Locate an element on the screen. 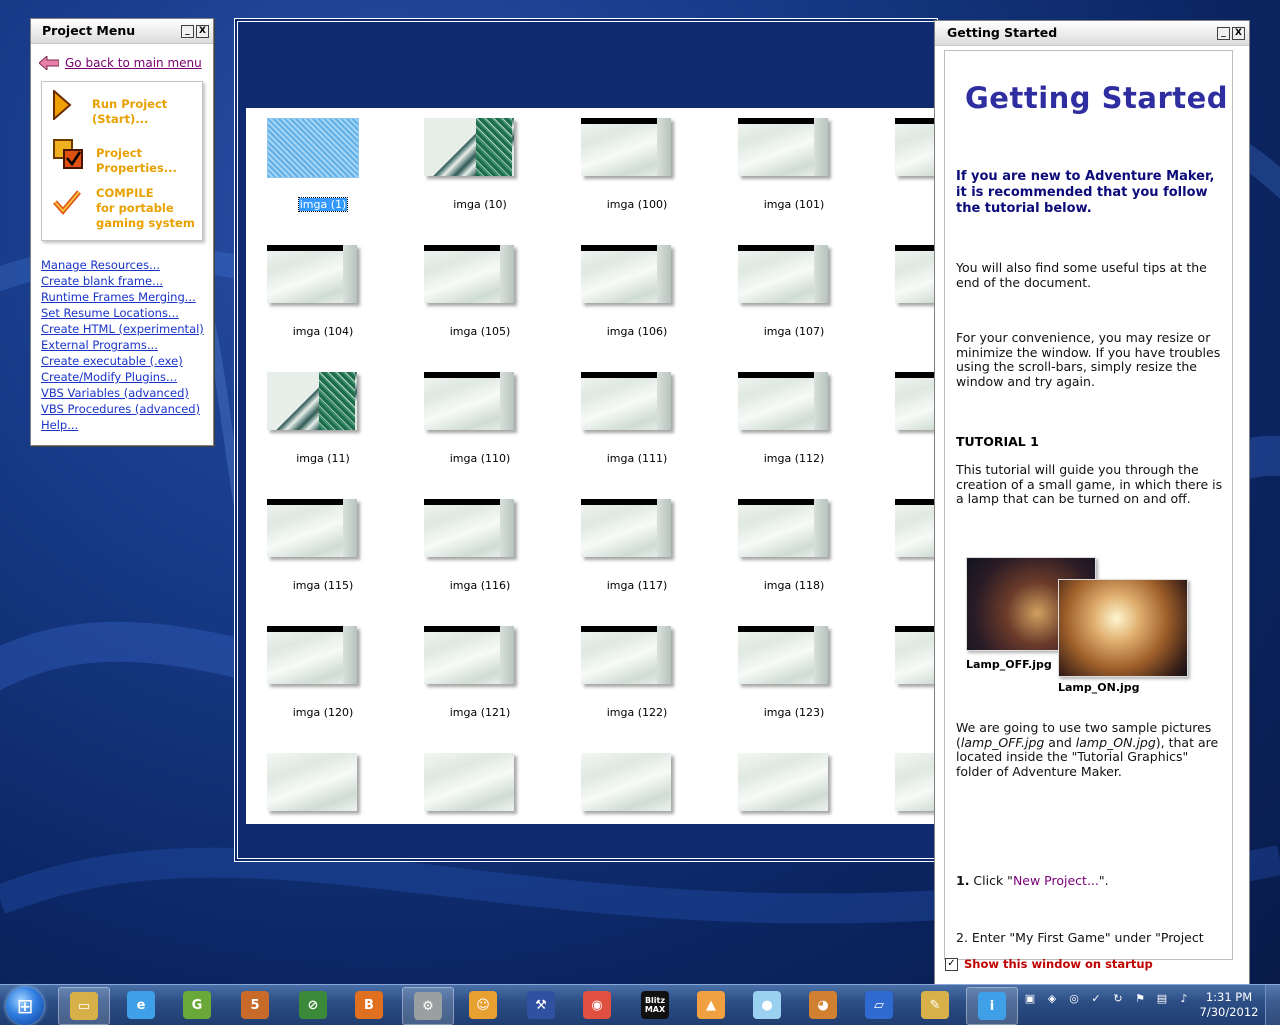 Image resolution: width=1280 pixels, height=1025 pixels. frame-thumbnail: imga (105) is located at coordinates (458, 290).